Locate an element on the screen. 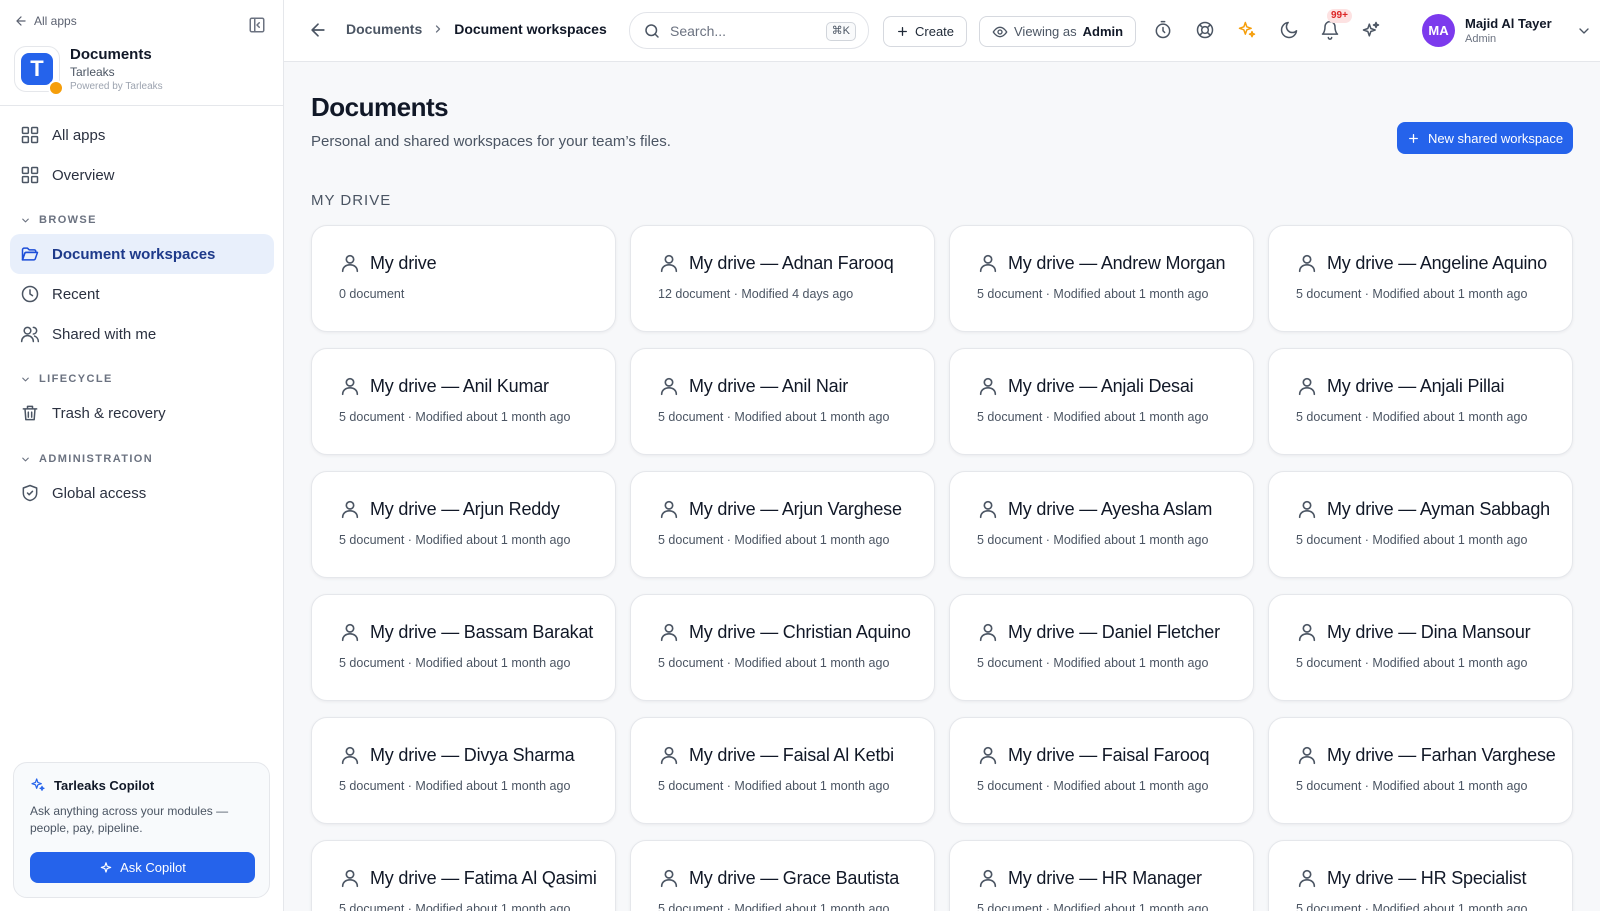  ai-features-button is located at coordinates (1248, 31).